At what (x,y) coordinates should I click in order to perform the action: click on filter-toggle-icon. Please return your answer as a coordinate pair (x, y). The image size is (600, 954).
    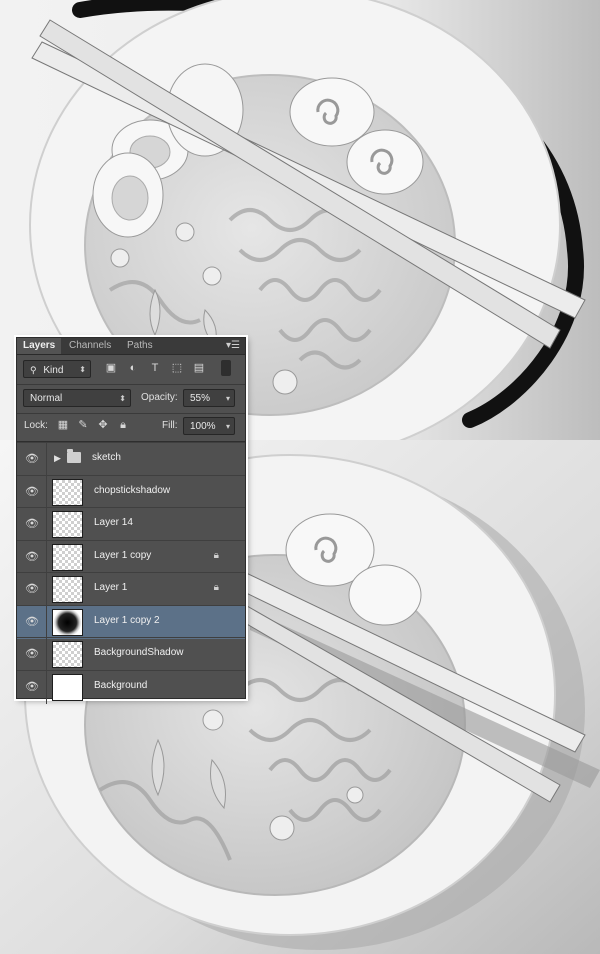
    Looking at the image, I should click on (226, 368).